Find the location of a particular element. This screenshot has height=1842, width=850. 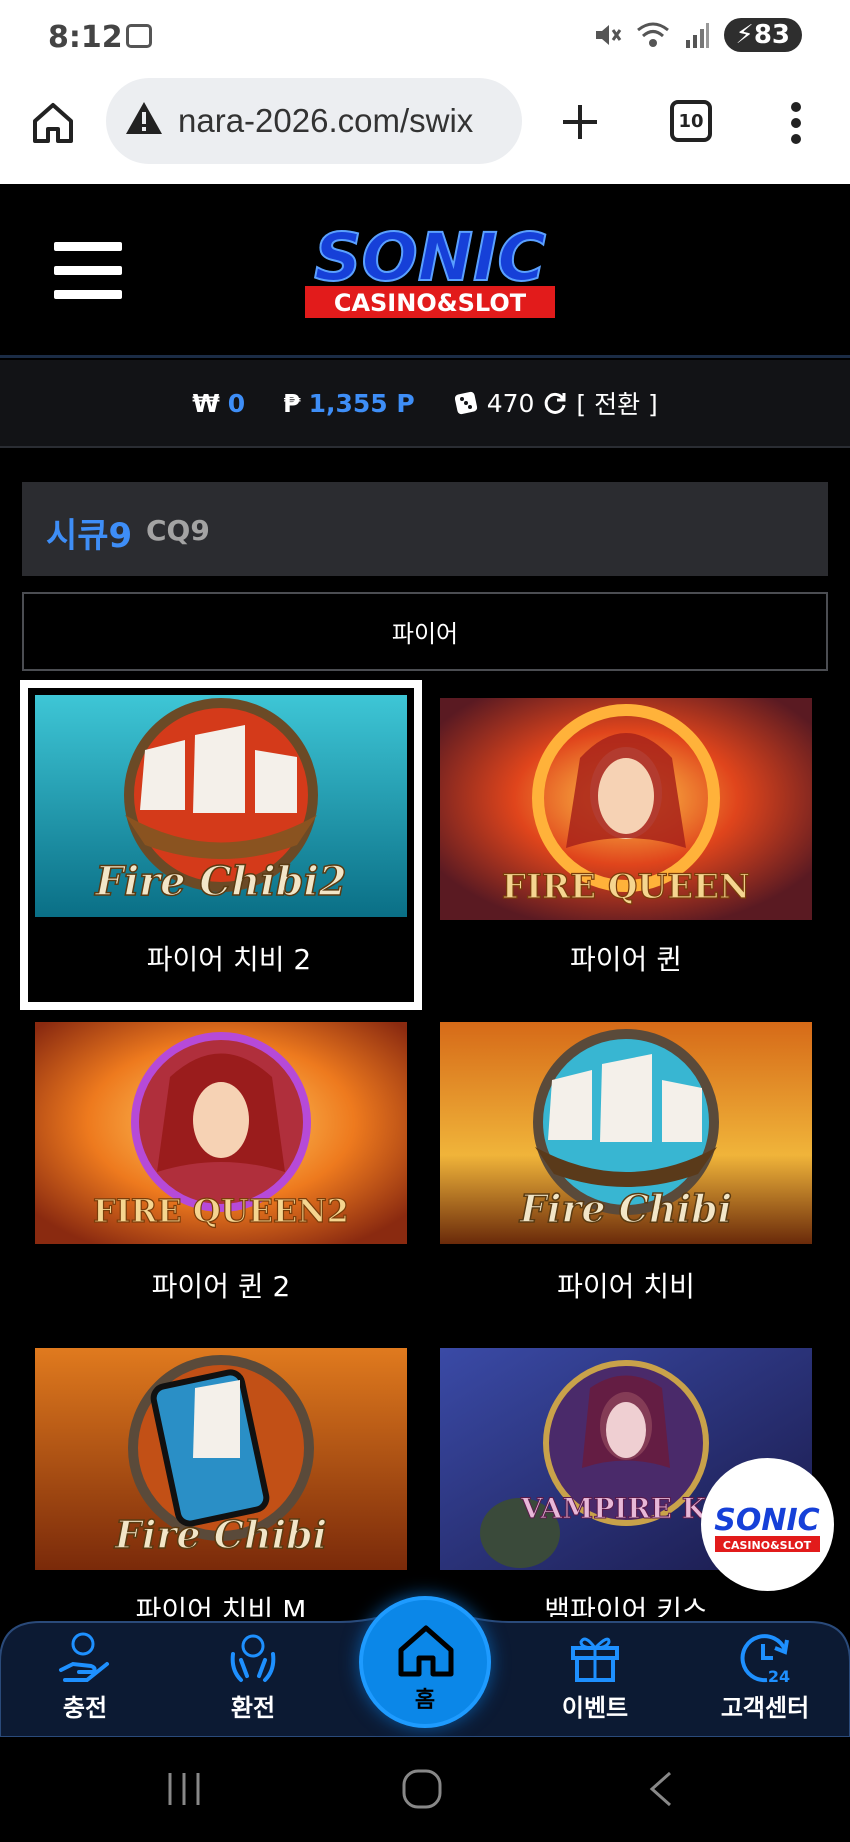

battery-indicator: ⚡83 is located at coordinates (762, 35).